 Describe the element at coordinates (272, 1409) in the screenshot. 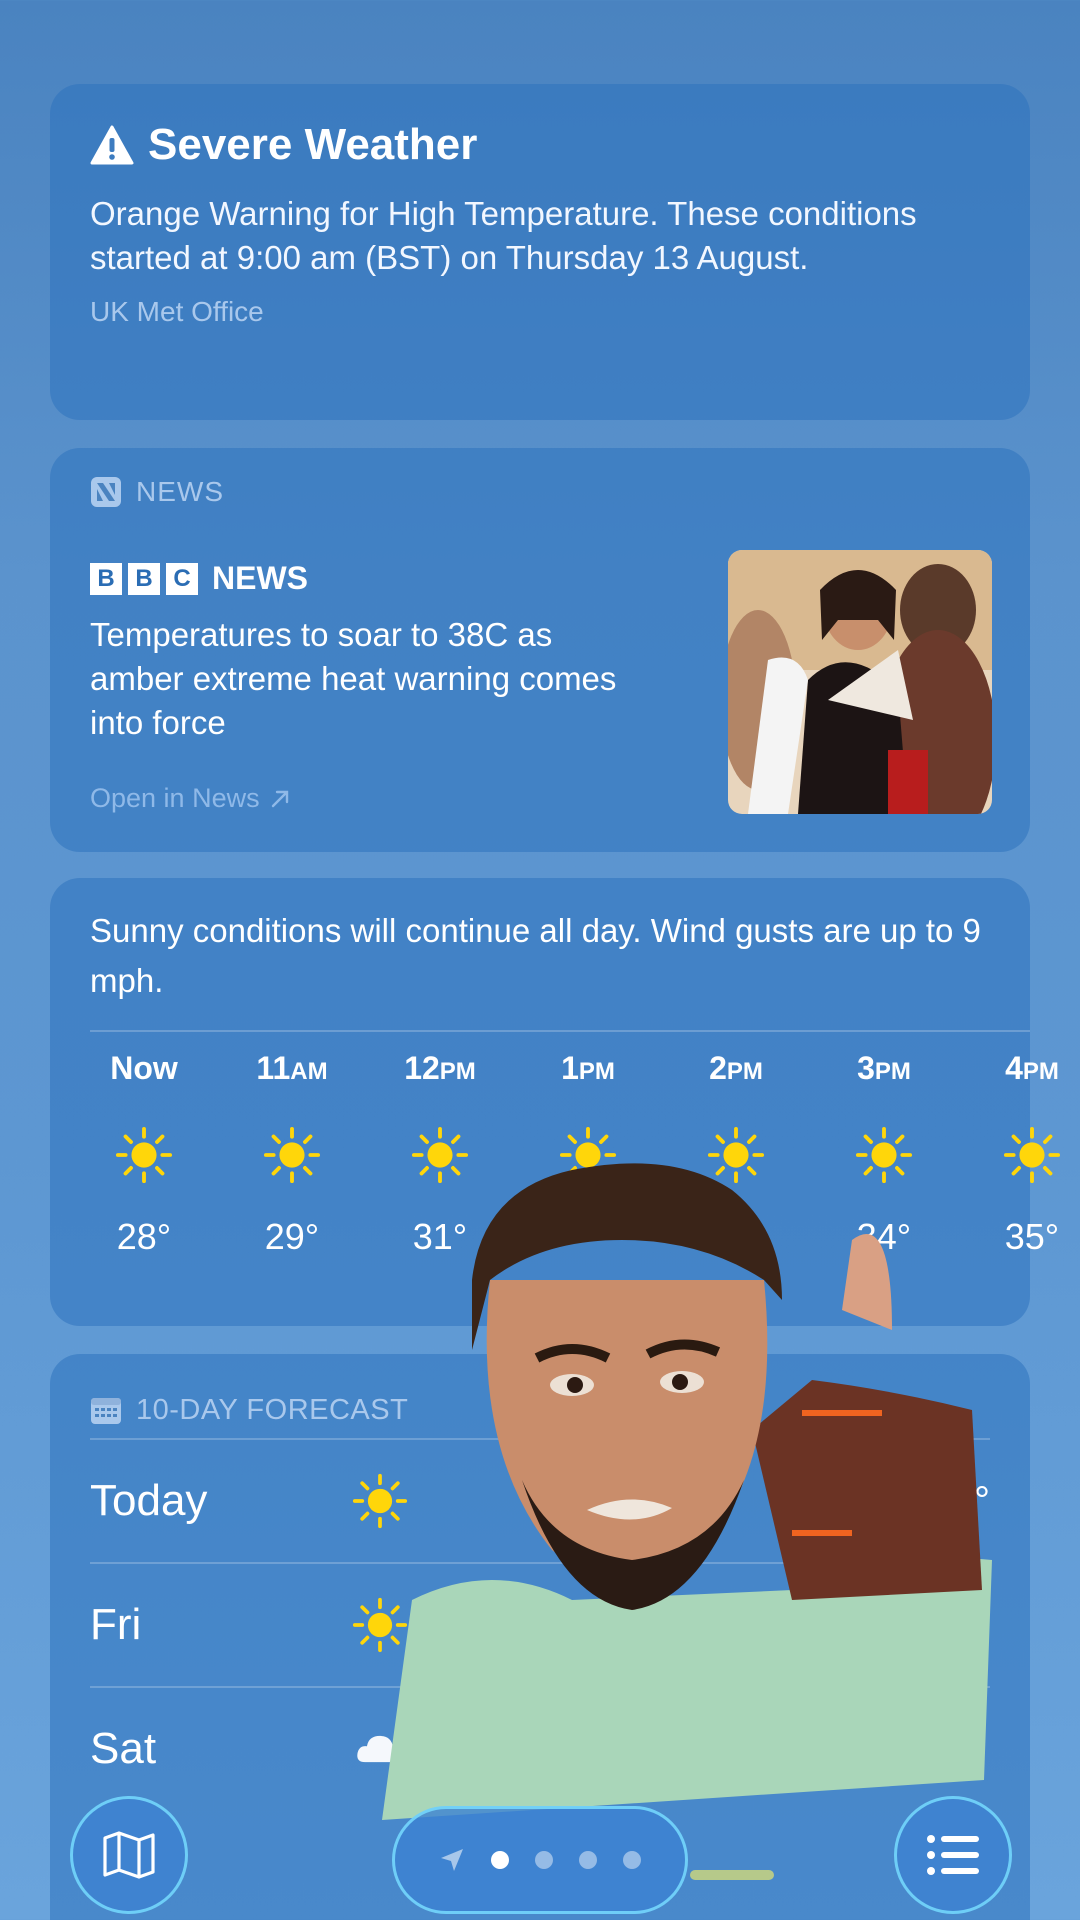

I see `ten-day-label: 10-DAY FORECAST` at that location.